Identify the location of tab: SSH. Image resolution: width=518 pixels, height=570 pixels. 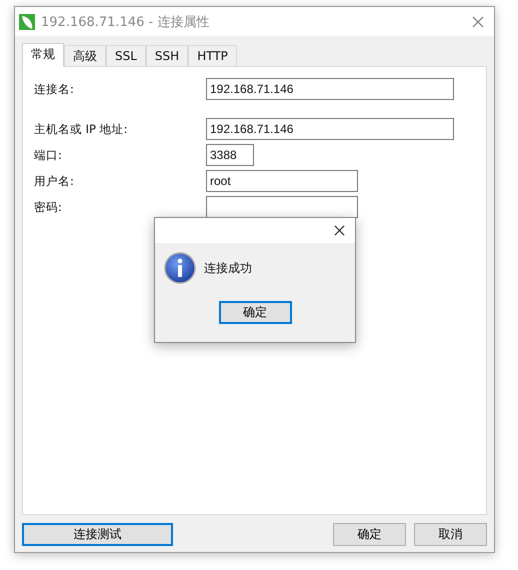
(167, 55).